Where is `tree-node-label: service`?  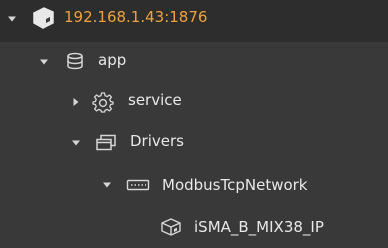
tree-node-label: service is located at coordinates (155, 100).